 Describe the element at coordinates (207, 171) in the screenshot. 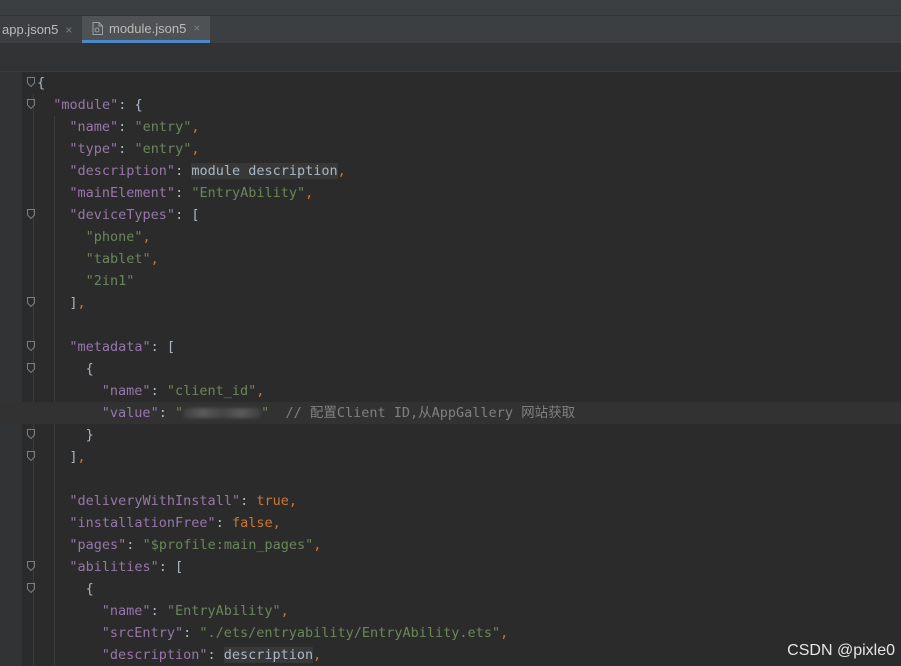

I see `code-text: "description": module description,` at that location.